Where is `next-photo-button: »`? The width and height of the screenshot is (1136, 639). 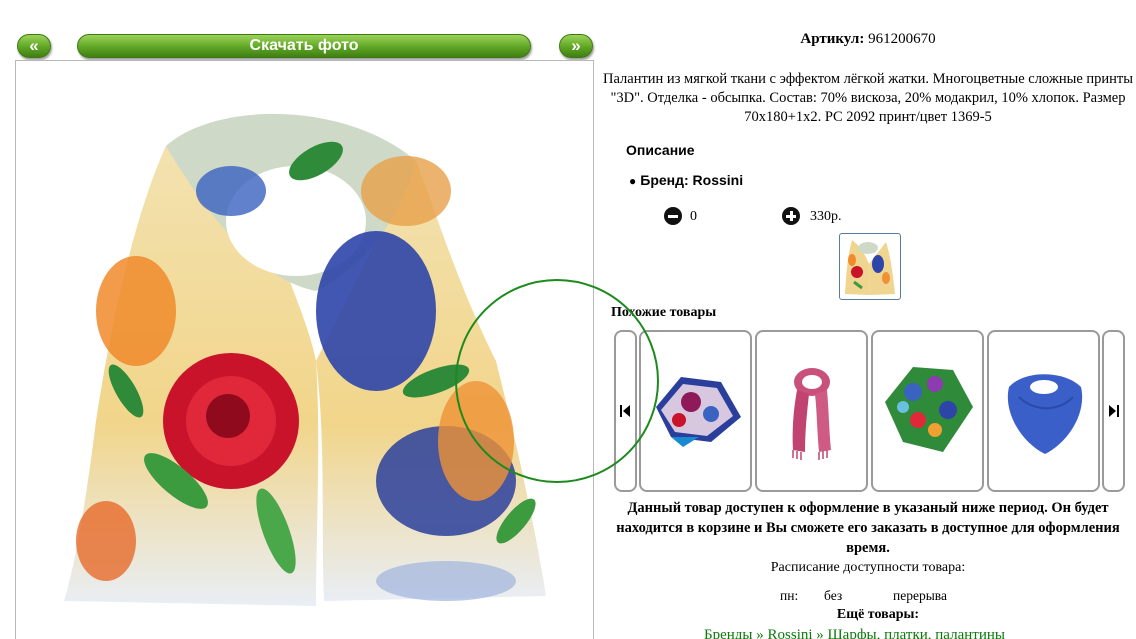
next-photo-button: » is located at coordinates (576, 46).